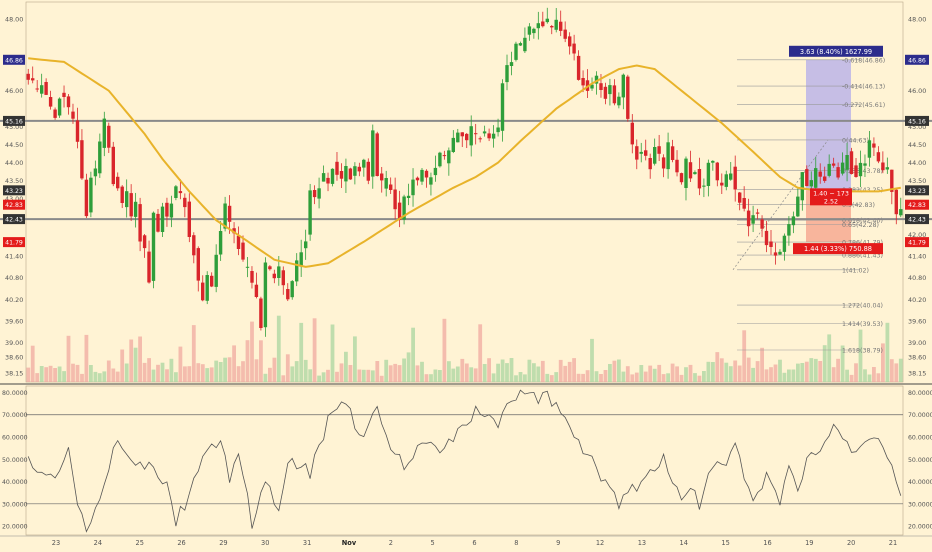 The image size is (932, 552). What do you see at coordinates (917, 343) in the screenshot?
I see `price-tick-right: 39.00` at bounding box center [917, 343].